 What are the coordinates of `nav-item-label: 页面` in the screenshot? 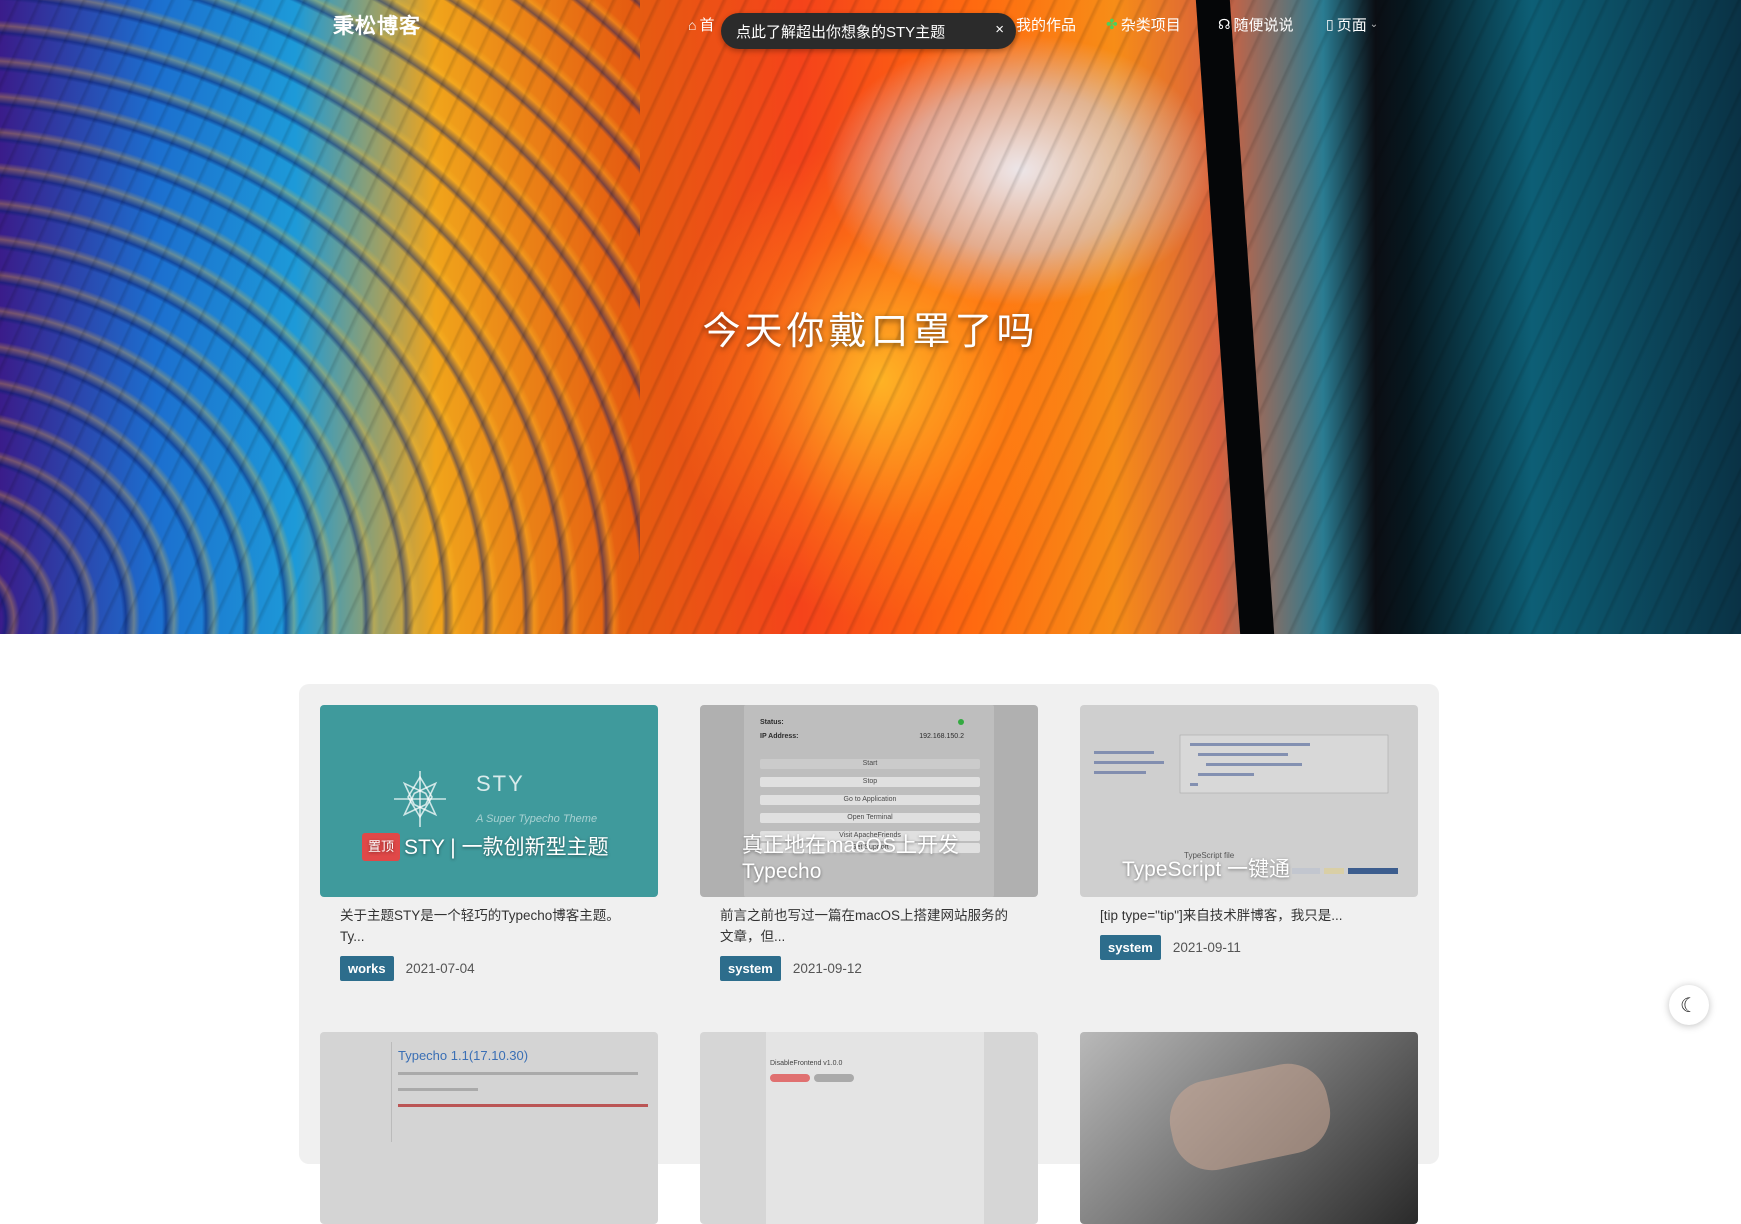 It's located at (1351, 25).